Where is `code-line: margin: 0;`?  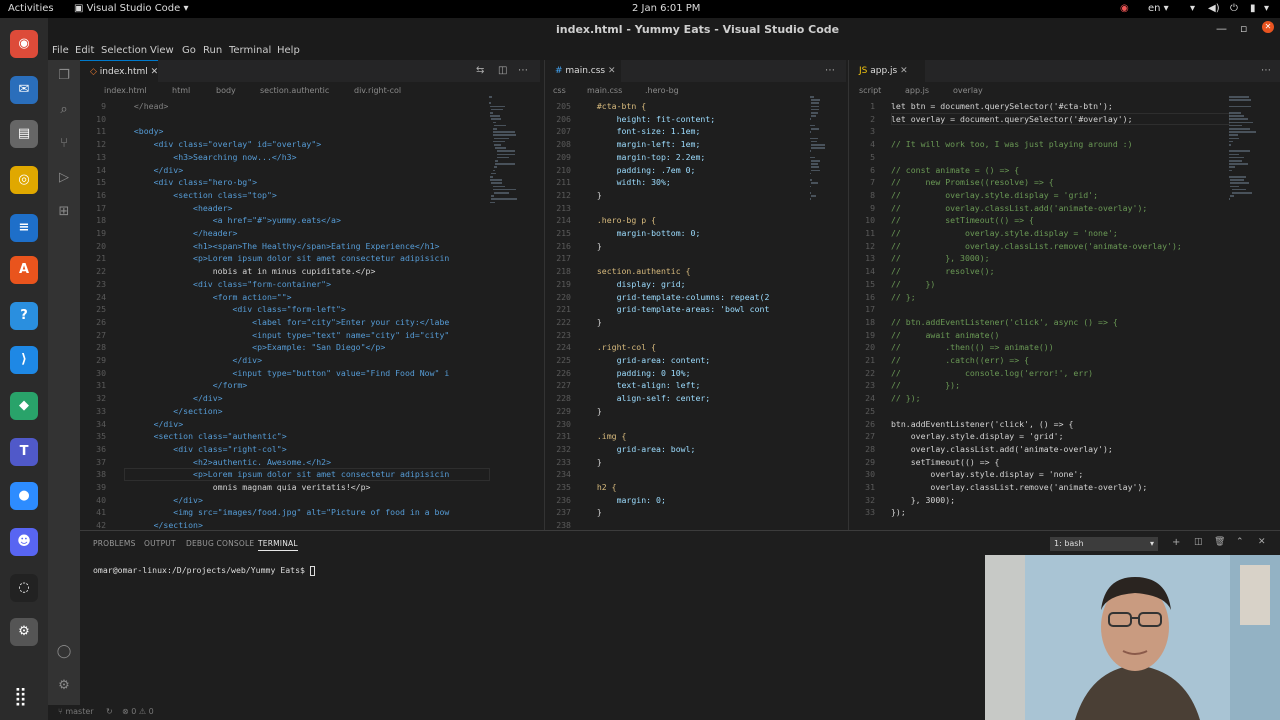
code-line: margin: 0; is located at coordinates (626, 499).